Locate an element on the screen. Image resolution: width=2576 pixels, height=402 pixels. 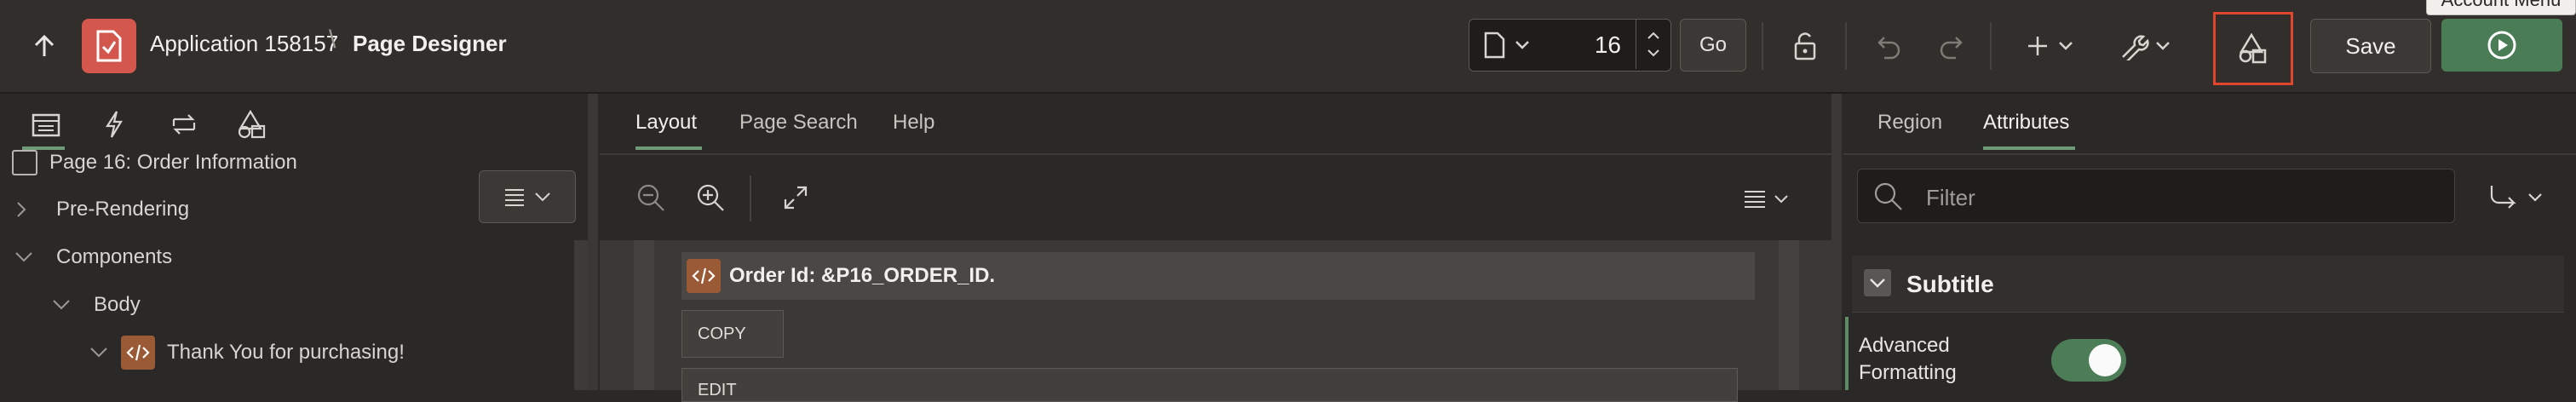
tree-node-body: Body is located at coordinates (96, 305).